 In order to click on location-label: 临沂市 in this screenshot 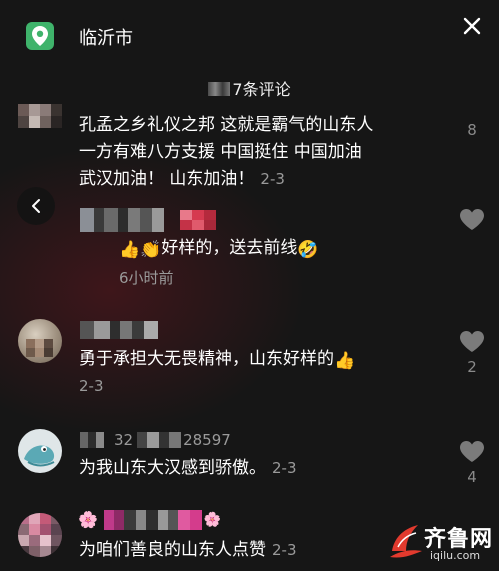, I will do `click(106, 37)`.